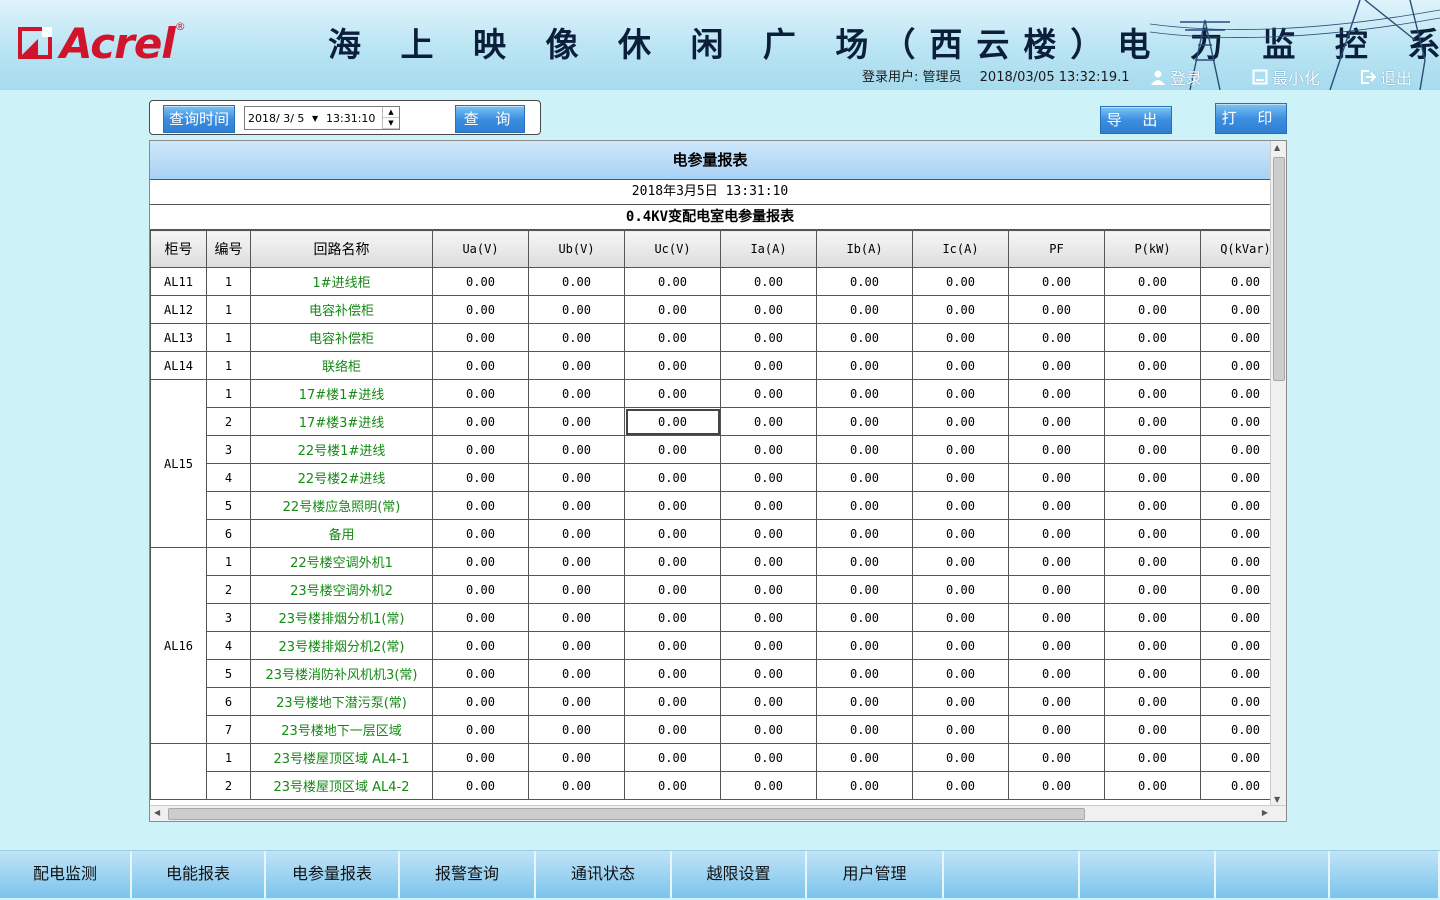 Image resolution: width=1440 pixels, height=900 pixels. What do you see at coordinates (341, 393) in the screenshot?
I see `circuit-name-cell: 17#楼1#进线` at bounding box center [341, 393].